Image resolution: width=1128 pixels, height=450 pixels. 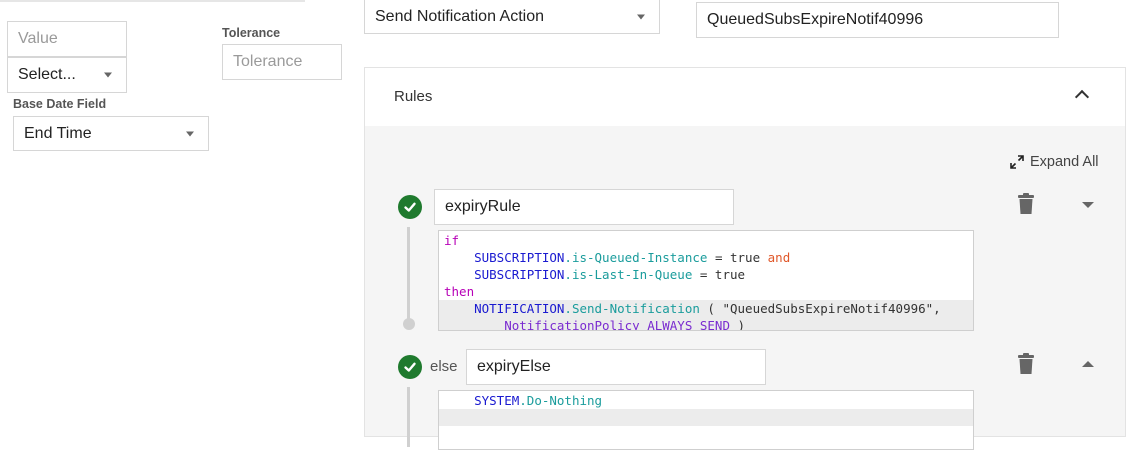 I want to click on code-close: ), so click(x=738, y=324).